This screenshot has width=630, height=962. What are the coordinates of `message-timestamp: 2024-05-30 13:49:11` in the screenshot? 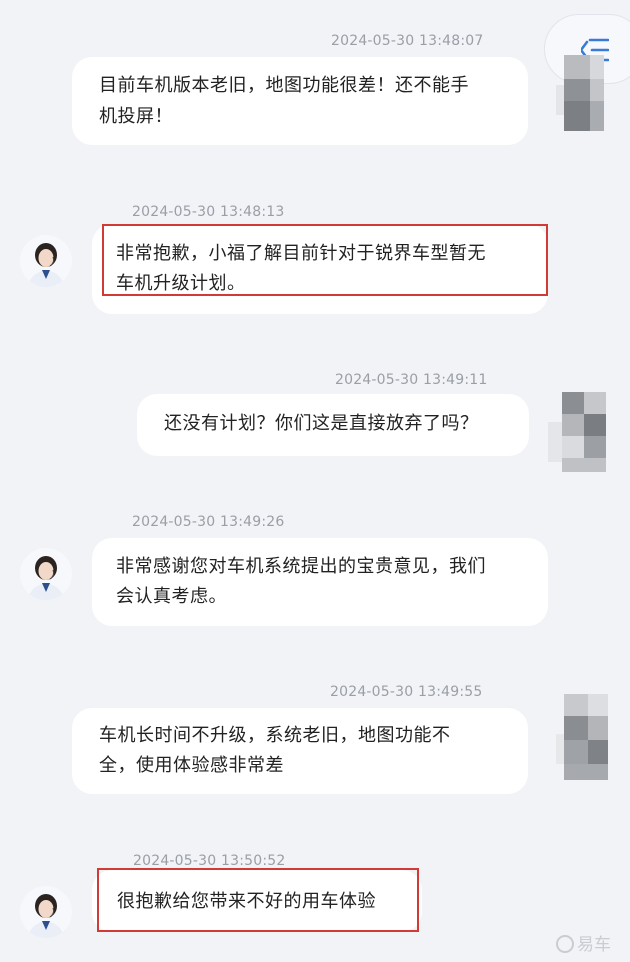 It's located at (411, 380).